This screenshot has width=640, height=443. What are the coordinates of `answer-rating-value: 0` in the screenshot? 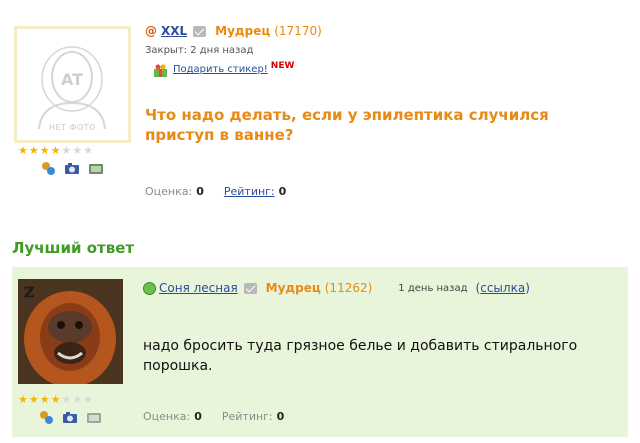 It's located at (198, 416).